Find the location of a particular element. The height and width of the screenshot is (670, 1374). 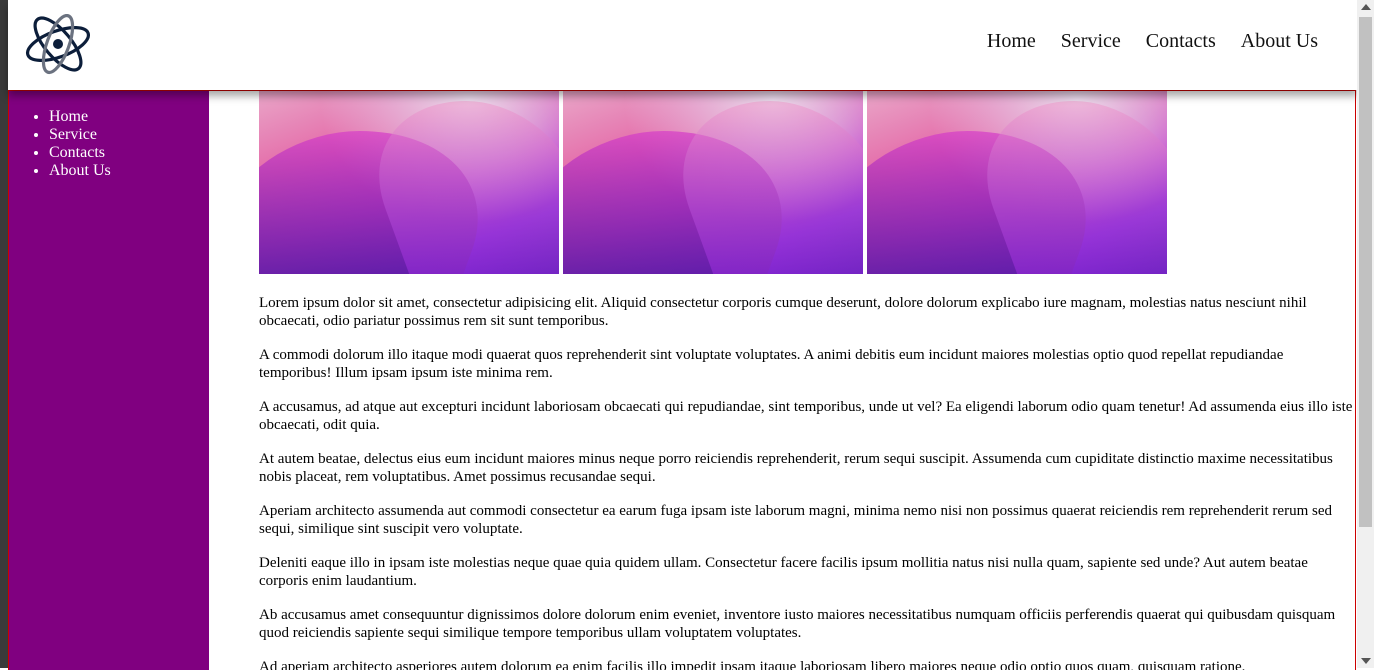

sidebar-item-about: About Us is located at coordinates (129, 171).